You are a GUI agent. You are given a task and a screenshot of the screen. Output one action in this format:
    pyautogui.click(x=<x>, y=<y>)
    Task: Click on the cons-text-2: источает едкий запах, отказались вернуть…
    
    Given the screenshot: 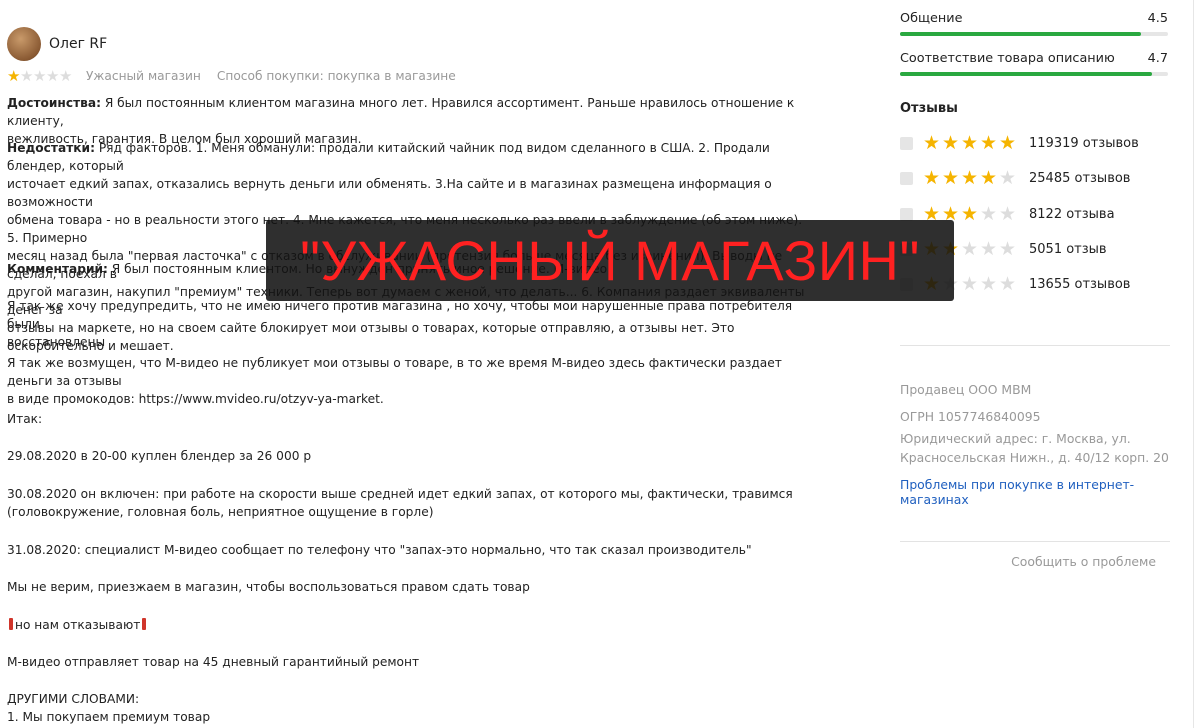 What is the action you would take?
    pyautogui.click(x=389, y=193)
    